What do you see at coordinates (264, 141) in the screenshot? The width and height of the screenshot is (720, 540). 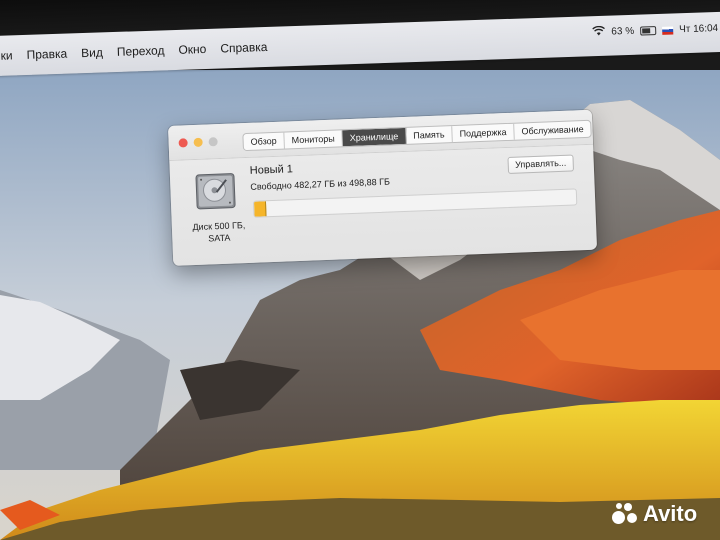 I see `tab-overview: Обзор` at bounding box center [264, 141].